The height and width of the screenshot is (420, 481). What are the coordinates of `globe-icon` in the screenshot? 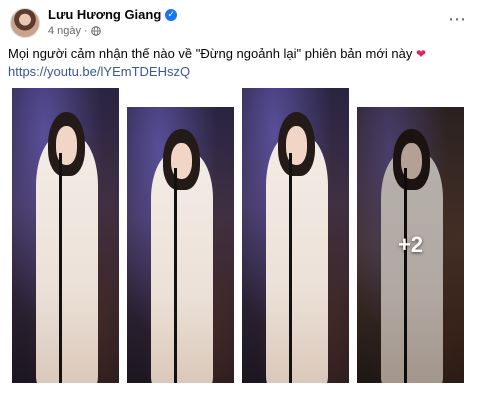 It's located at (95, 31).